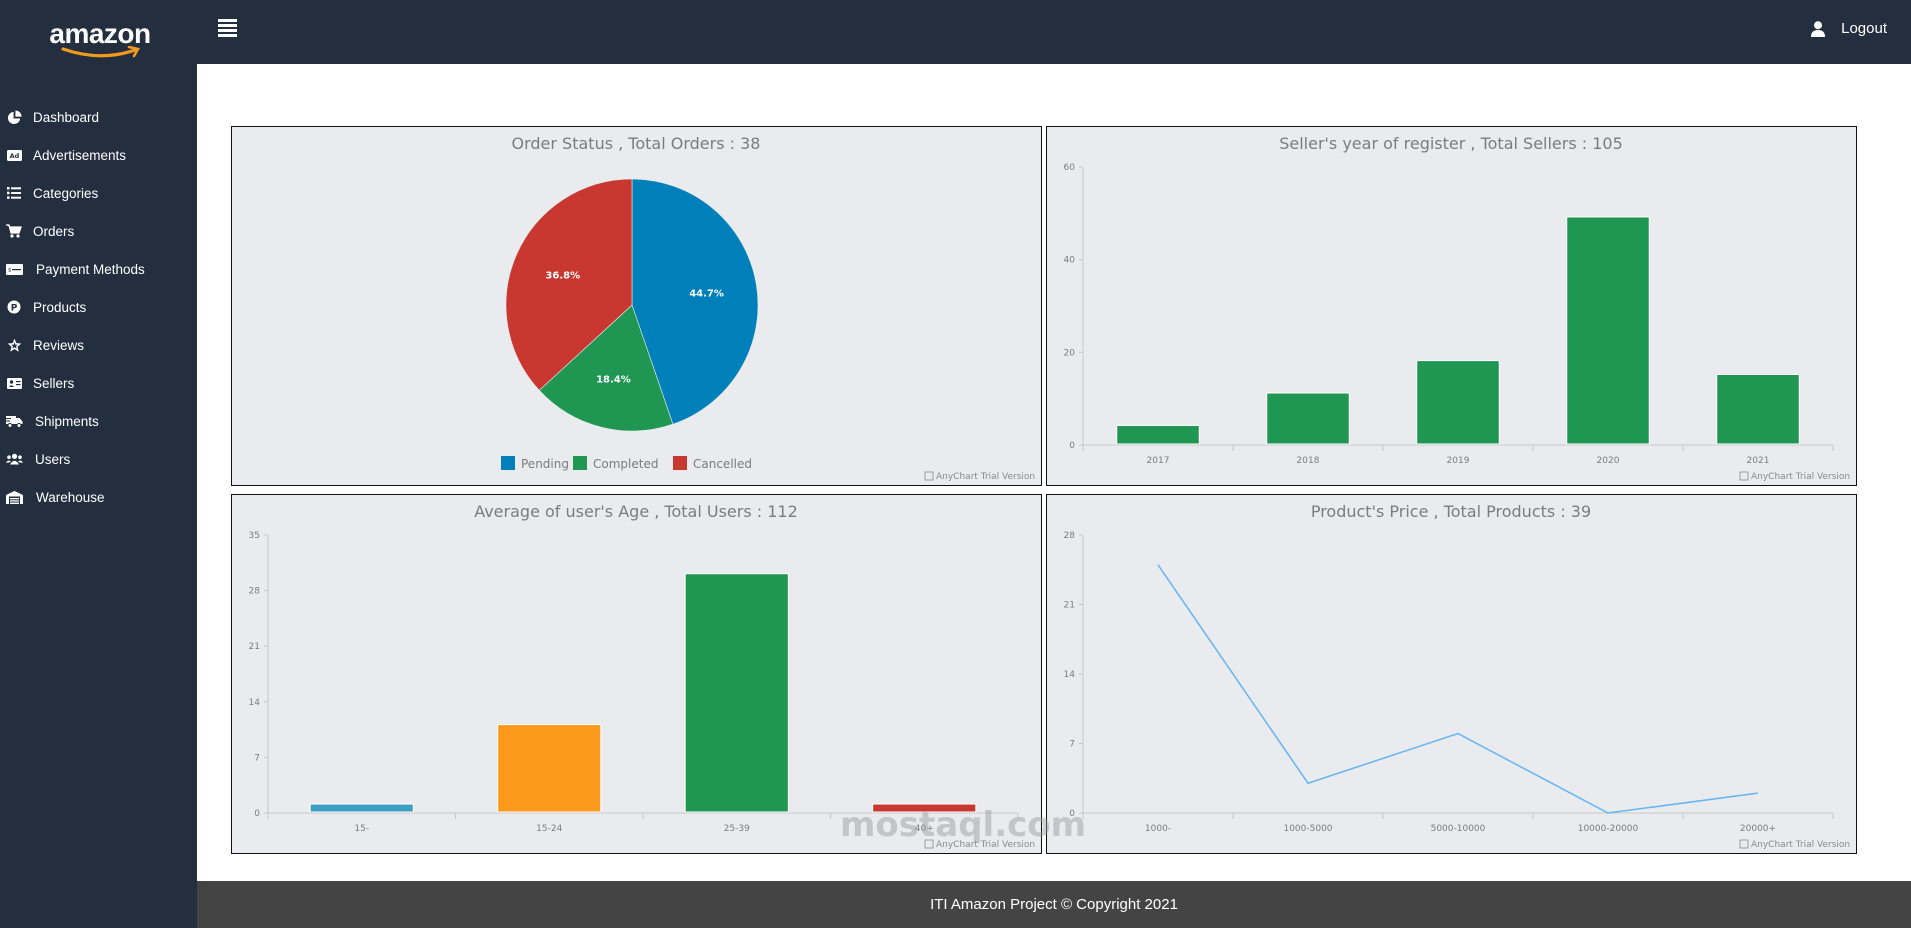  What do you see at coordinates (1308, 418) in the screenshot?
I see `bar-2018` at bounding box center [1308, 418].